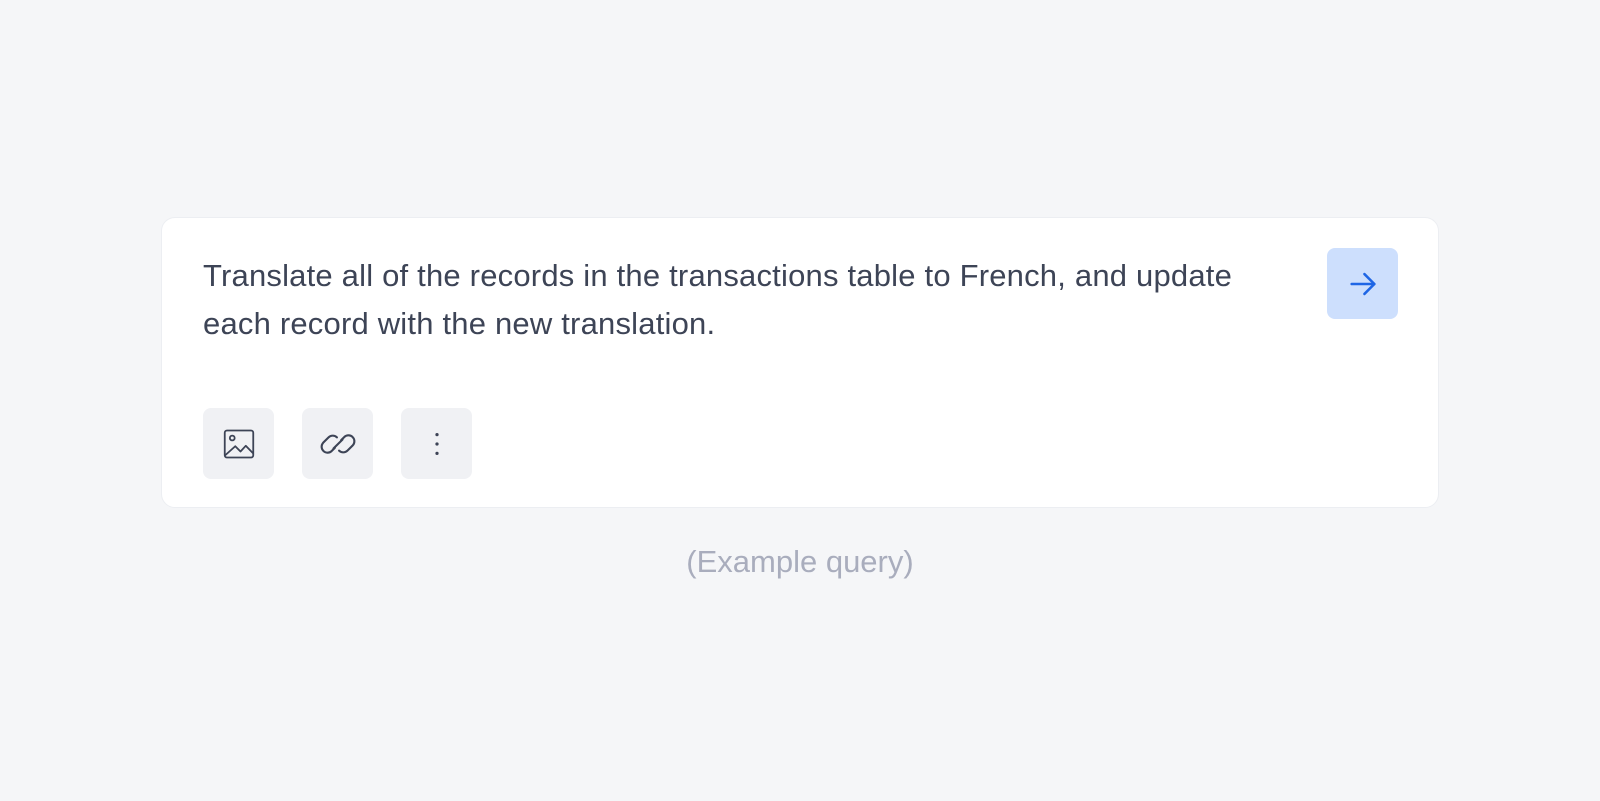 Image resolution: width=1600 pixels, height=801 pixels. Describe the element at coordinates (800, 561) in the screenshot. I see `caption: (Example query)` at that location.